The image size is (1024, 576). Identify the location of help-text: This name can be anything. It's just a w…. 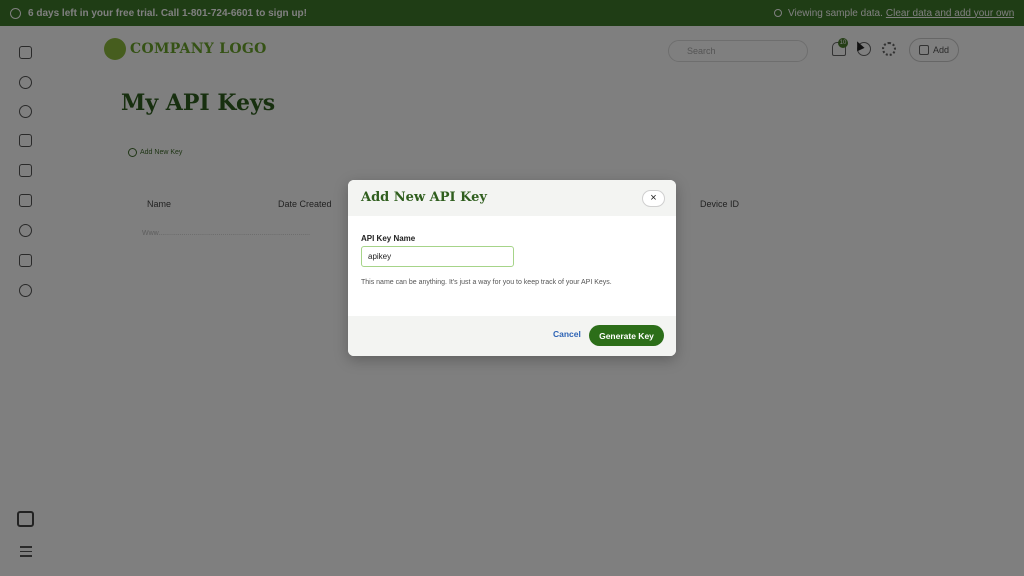
(486, 282).